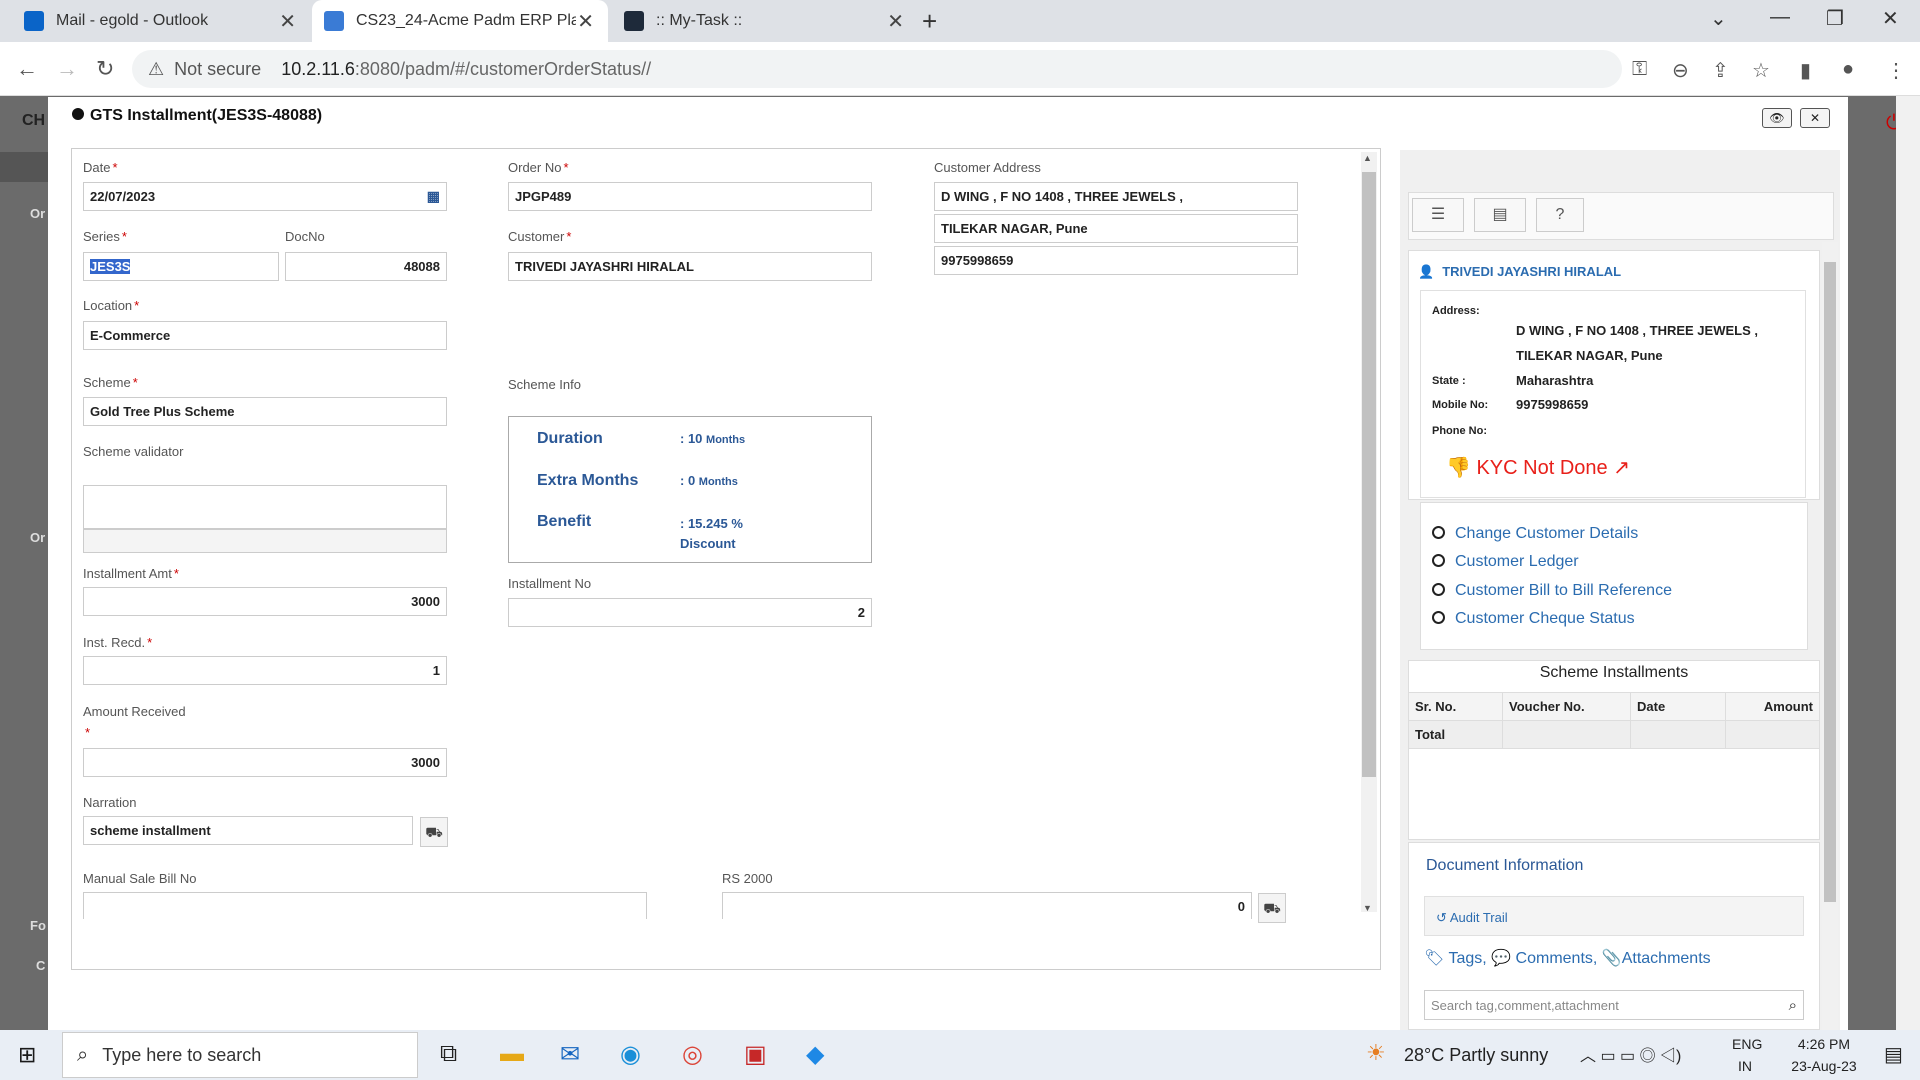 The width and height of the screenshot is (1920, 1080). What do you see at coordinates (755, 1054) in the screenshot?
I see `app-icon: ▣` at bounding box center [755, 1054].